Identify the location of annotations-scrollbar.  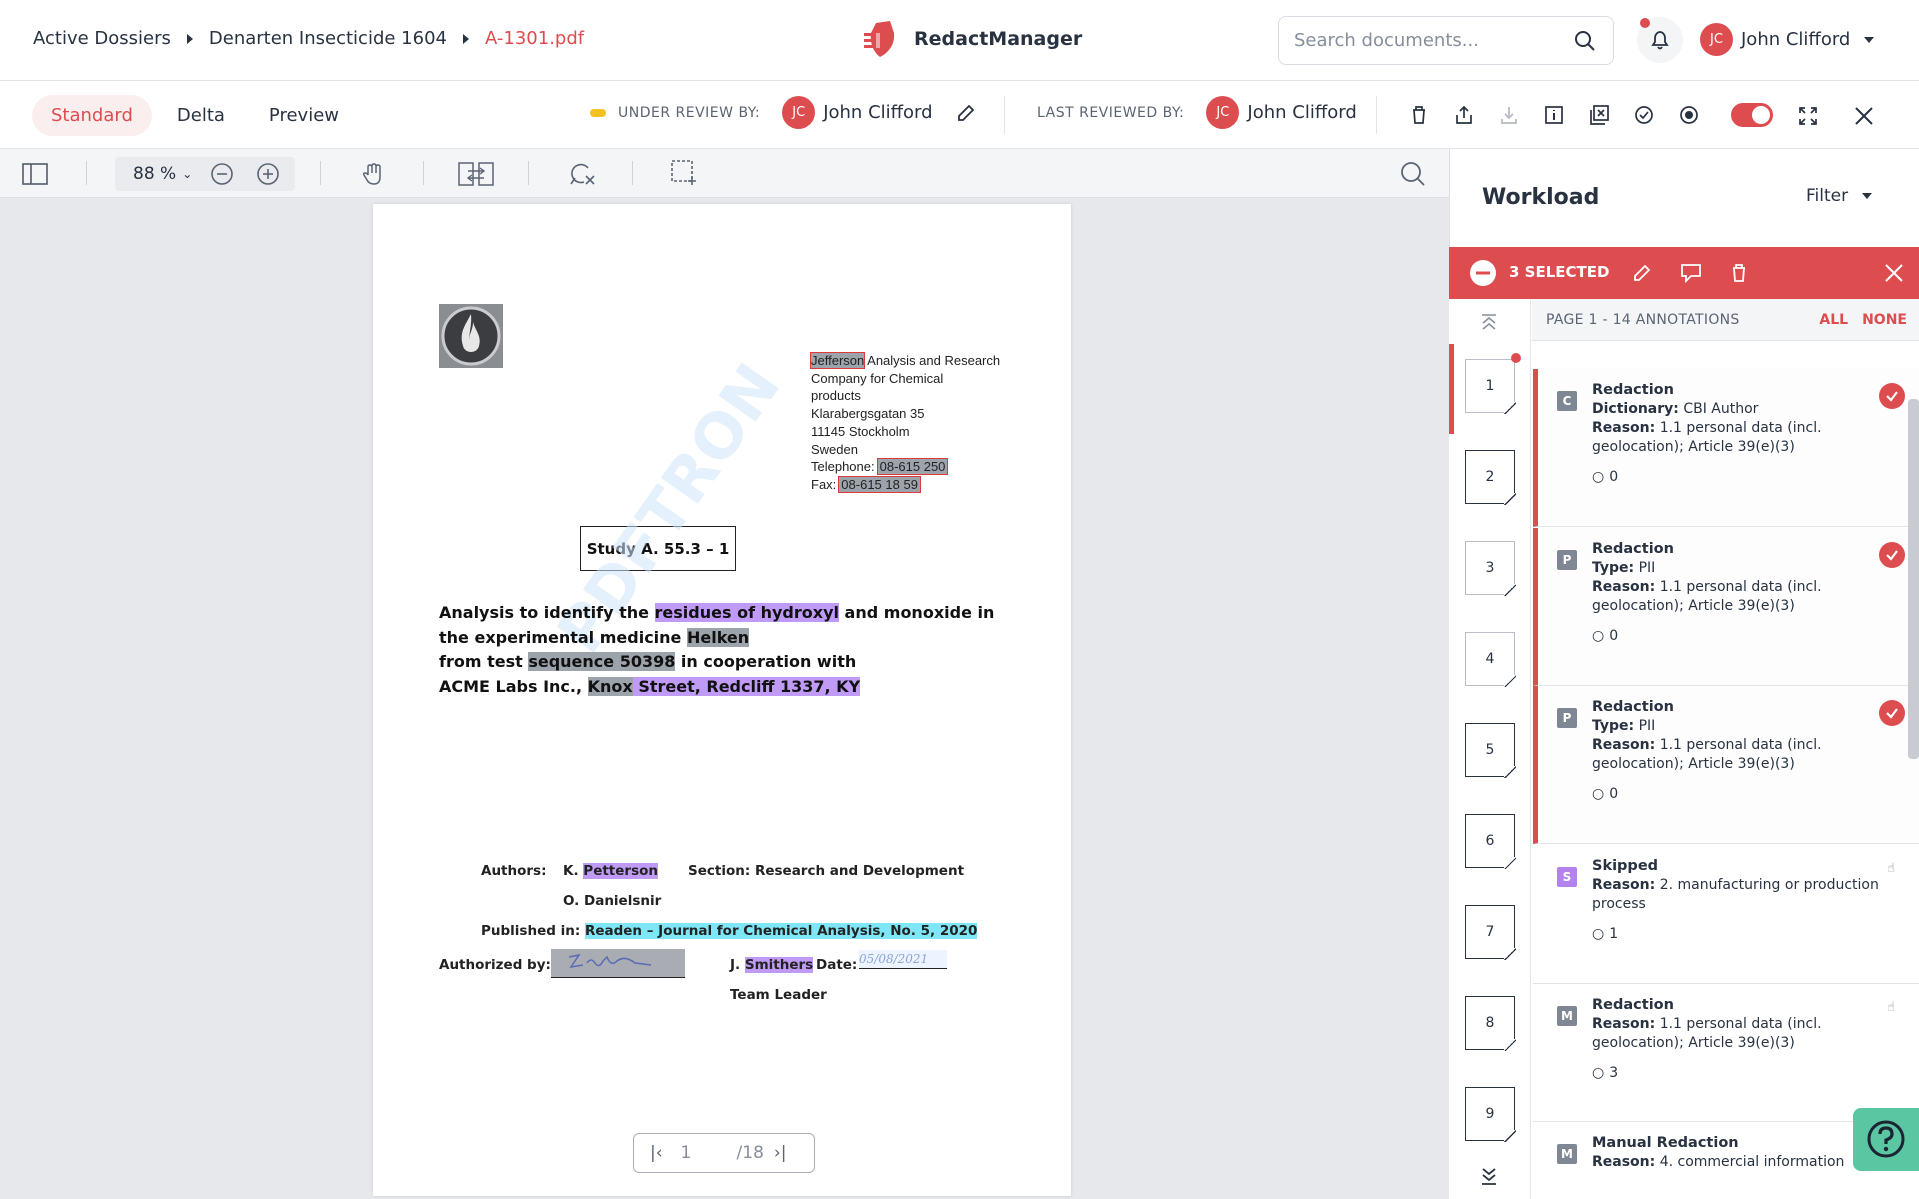
(1913, 579).